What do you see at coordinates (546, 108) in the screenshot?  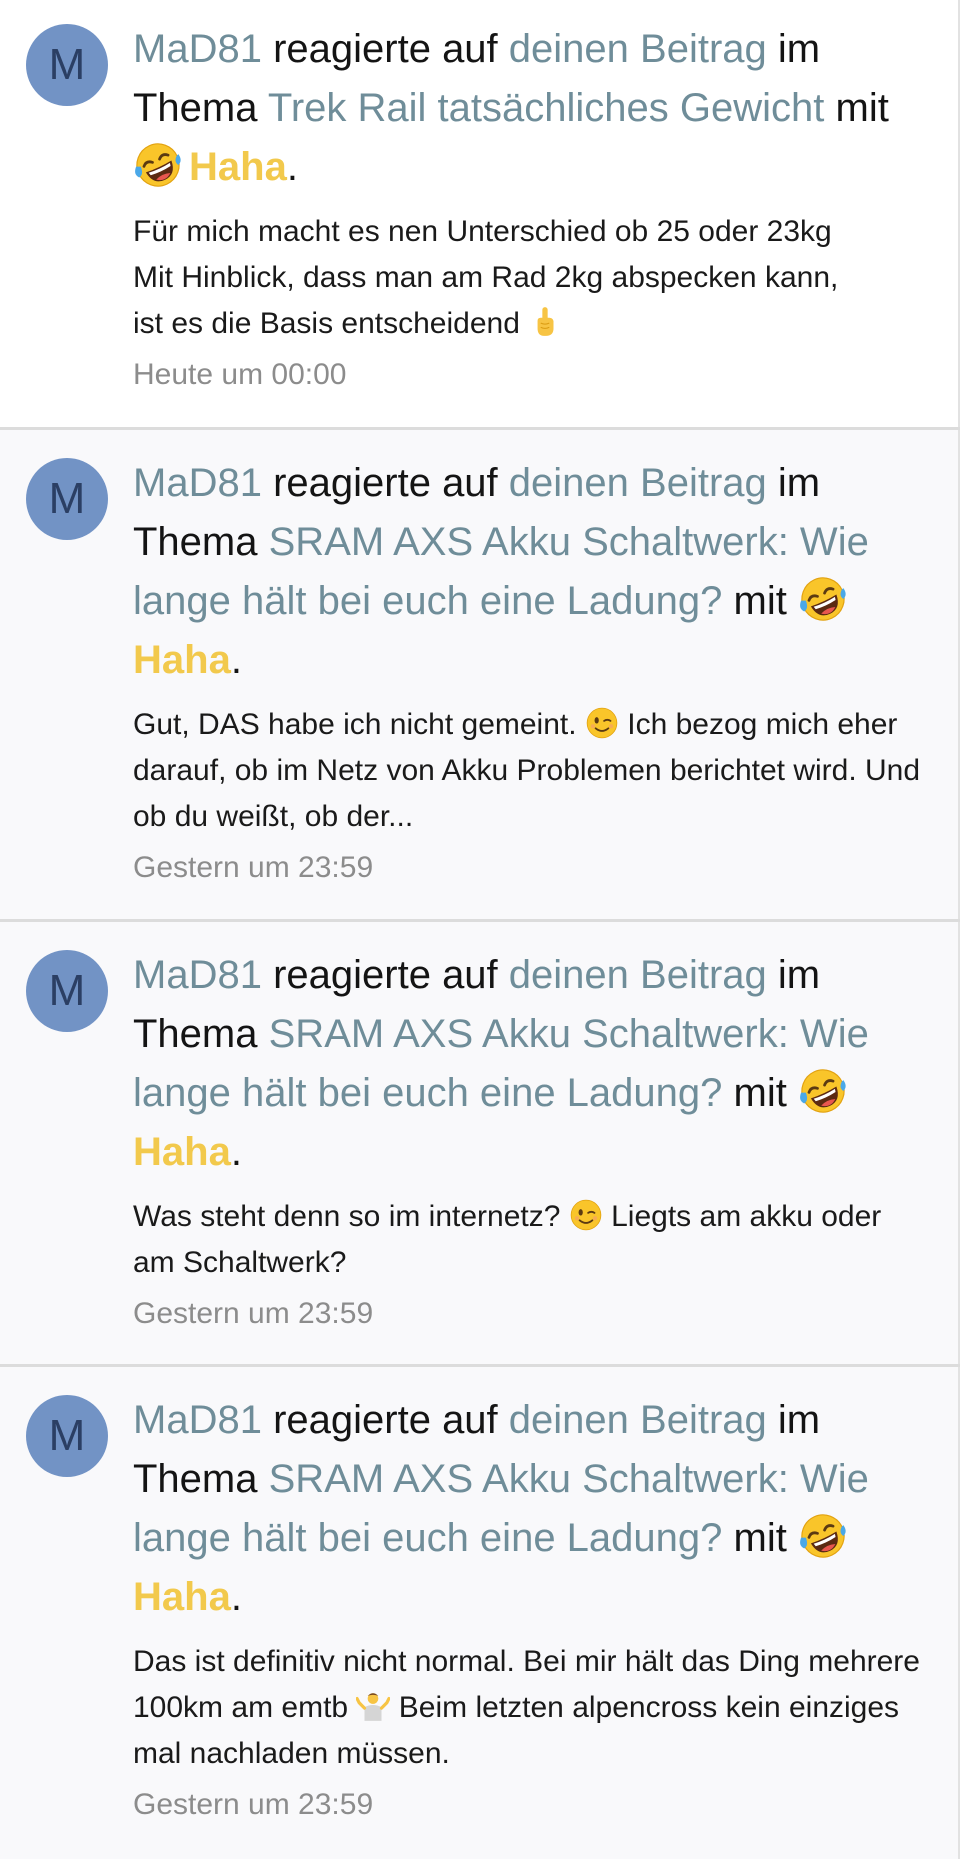 I see `thread-link: Trek Rail tatsächliches Gewicht` at bounding box center [546, 108].